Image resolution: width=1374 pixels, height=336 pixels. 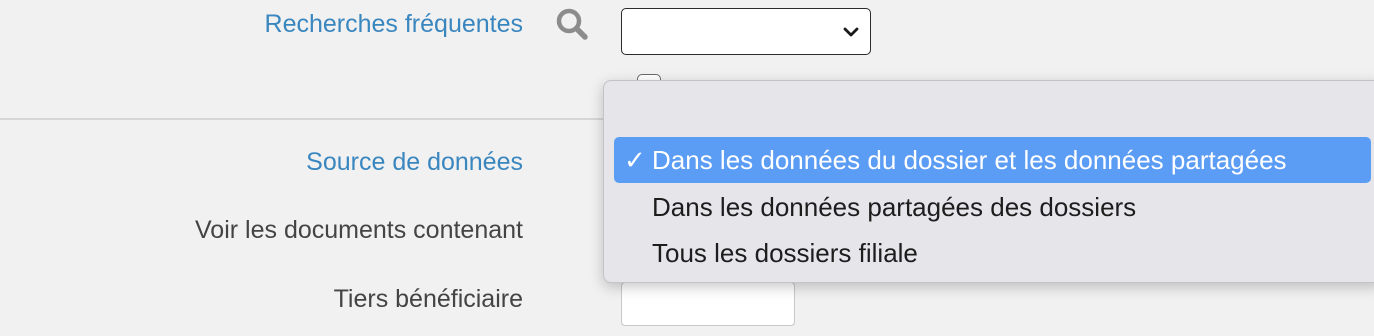 What do you see at coordinates (428, 299) in the screenshot?
I see `beneficiary-label: Tiers bénéficiaire` at bounding box center [428, 299].